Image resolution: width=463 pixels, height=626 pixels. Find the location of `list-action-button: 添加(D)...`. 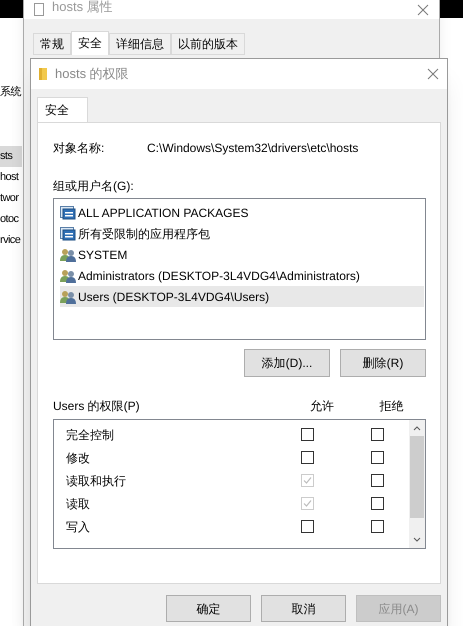

list-action-button: 添加(D)... is located at coordinates (287, 363).